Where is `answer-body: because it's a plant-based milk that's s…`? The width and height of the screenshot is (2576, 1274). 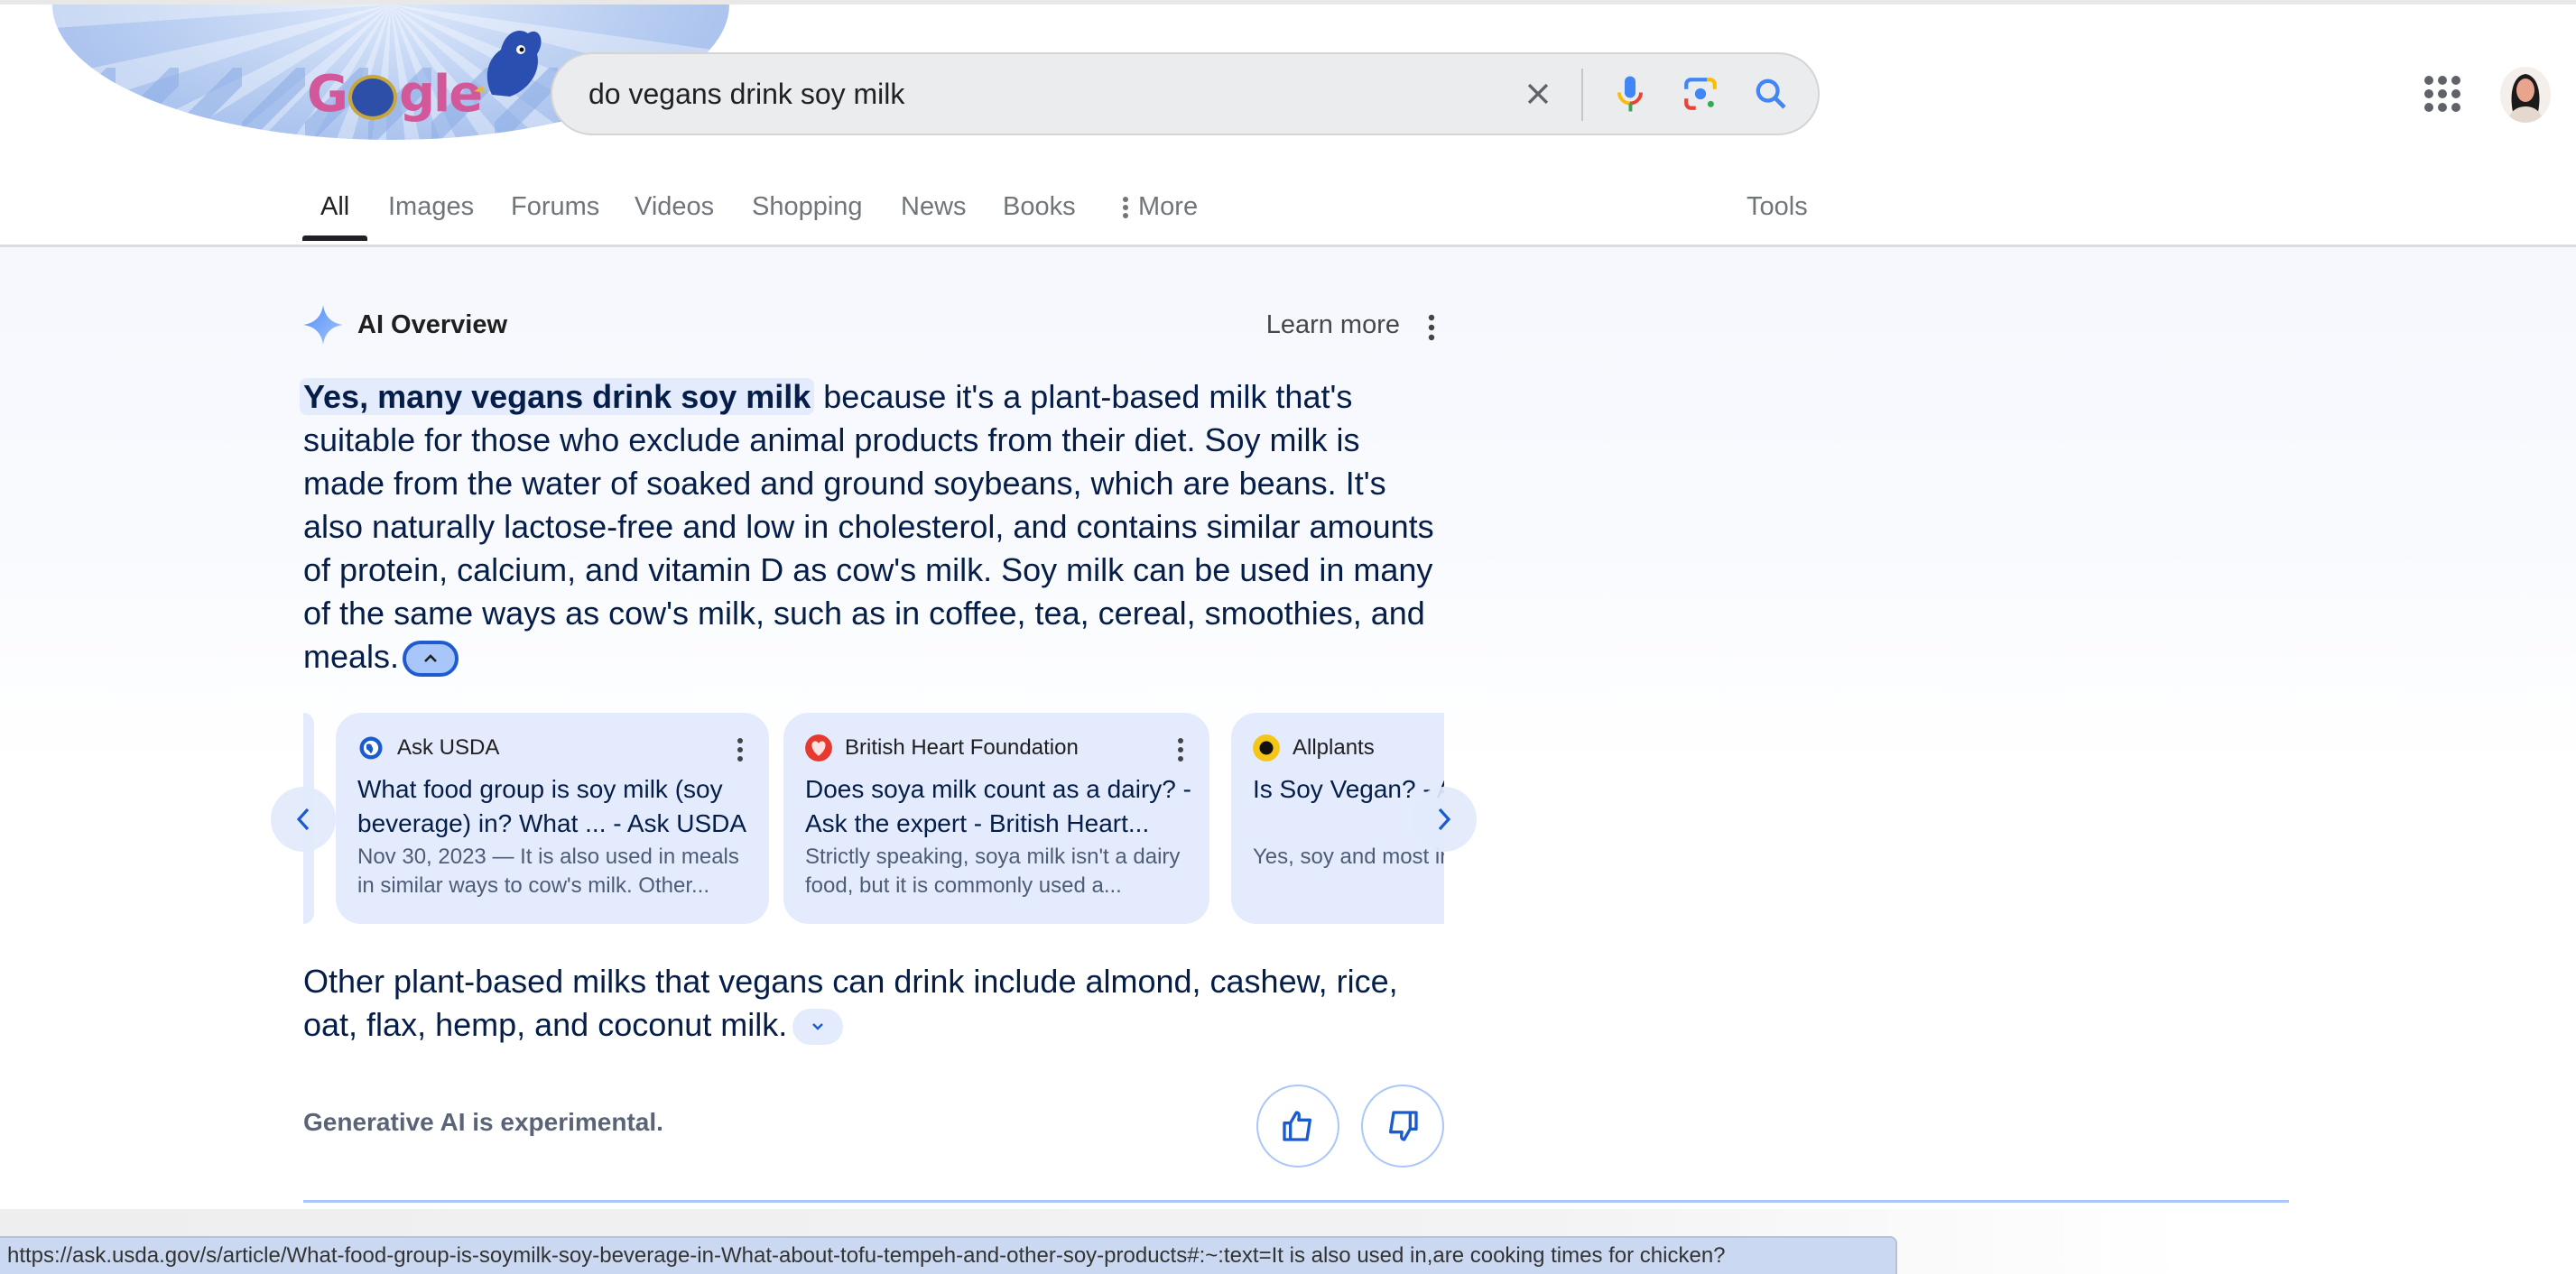 answer-body: because it's a plant-based milk that's s… is located at coordinates (869, 526).